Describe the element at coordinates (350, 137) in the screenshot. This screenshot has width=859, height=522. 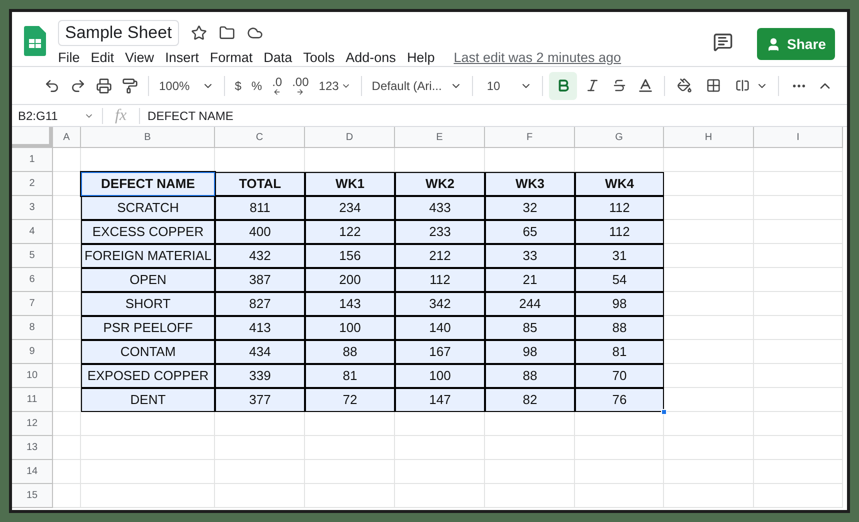
I see `column-header: D` at that location.